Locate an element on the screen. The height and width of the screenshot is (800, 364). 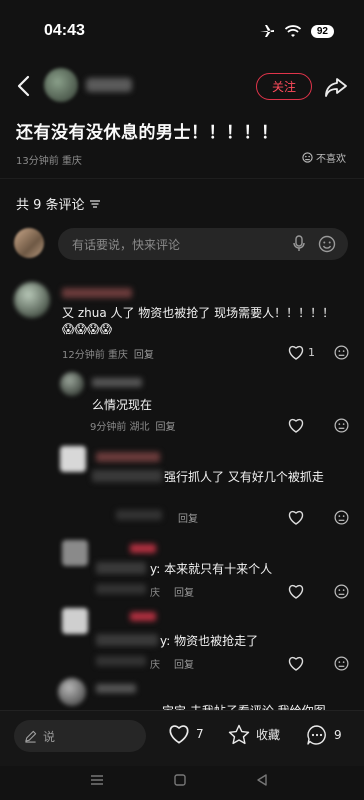
comment-meta: 9分钟前 湖北 回复 is located at coordinates (133, 425).